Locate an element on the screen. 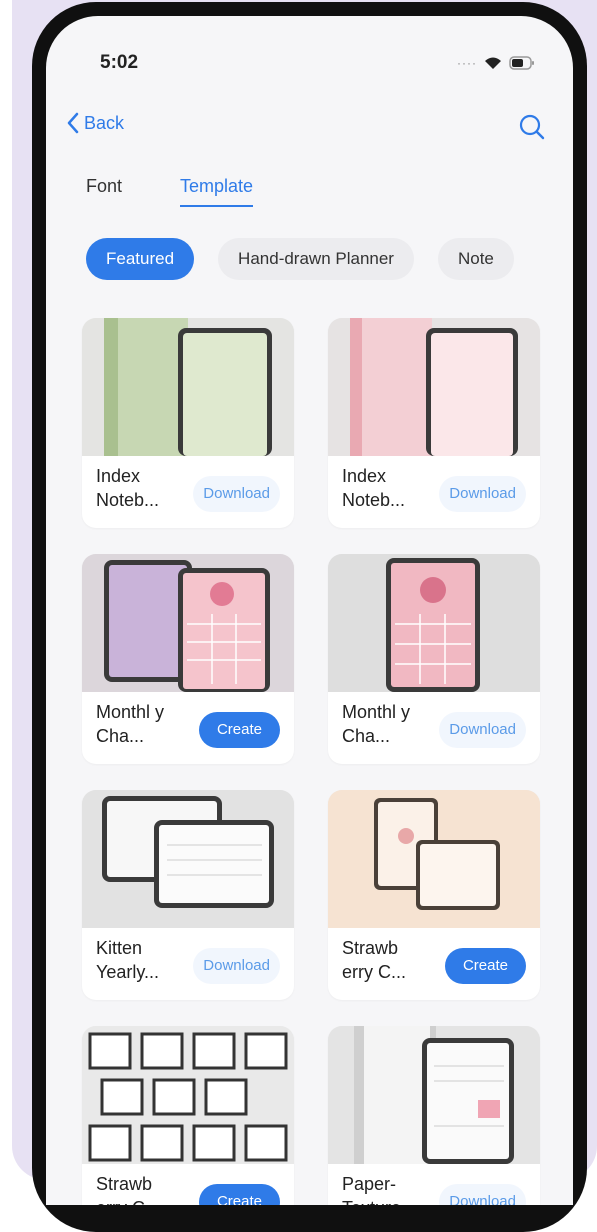 The image size is (597, 1232). template-card: Monthl y Cha... Download is located at coordinates (434, 659).